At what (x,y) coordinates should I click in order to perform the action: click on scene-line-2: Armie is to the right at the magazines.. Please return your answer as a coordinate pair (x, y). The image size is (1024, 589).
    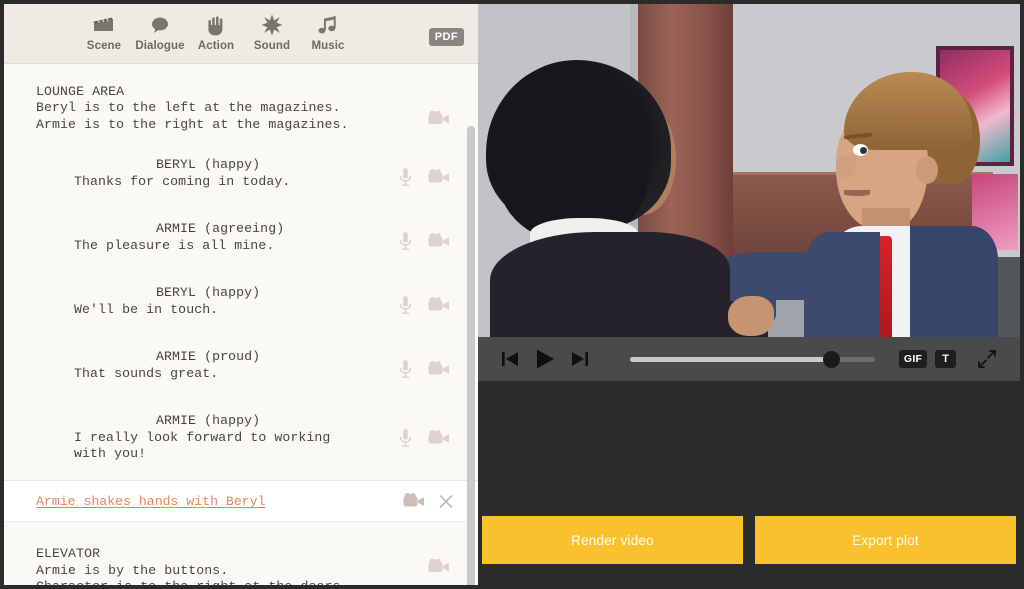
    Looking at the image, I should click on (192, 124).